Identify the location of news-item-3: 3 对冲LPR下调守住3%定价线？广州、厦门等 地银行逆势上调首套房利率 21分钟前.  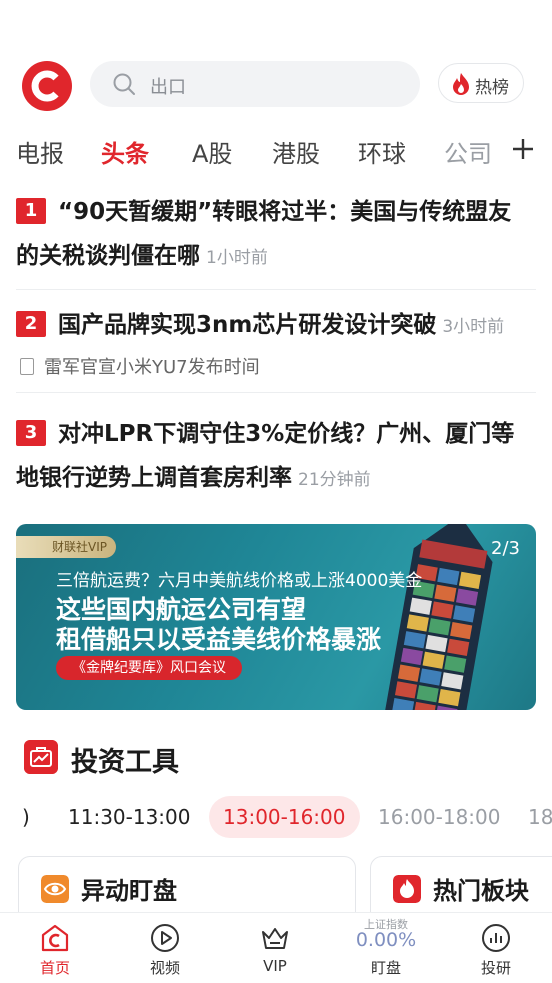
(276, 457).